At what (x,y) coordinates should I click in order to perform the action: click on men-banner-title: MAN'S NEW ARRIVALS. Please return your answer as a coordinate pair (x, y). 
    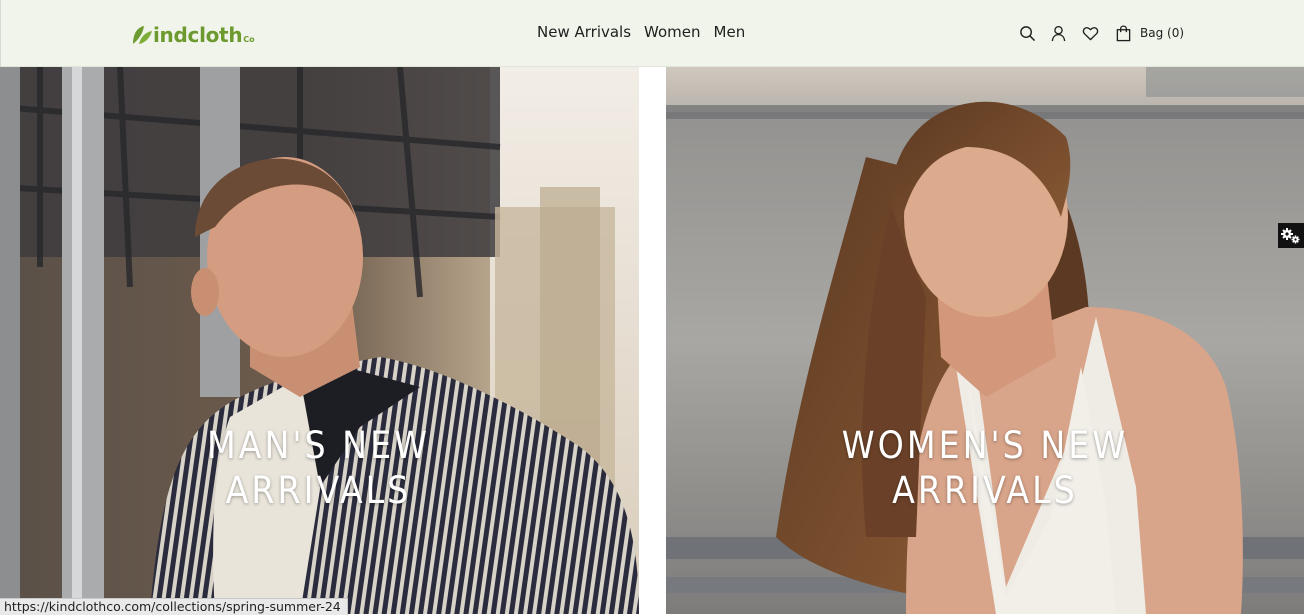
    Looking at the image, I should click on (319, 468).